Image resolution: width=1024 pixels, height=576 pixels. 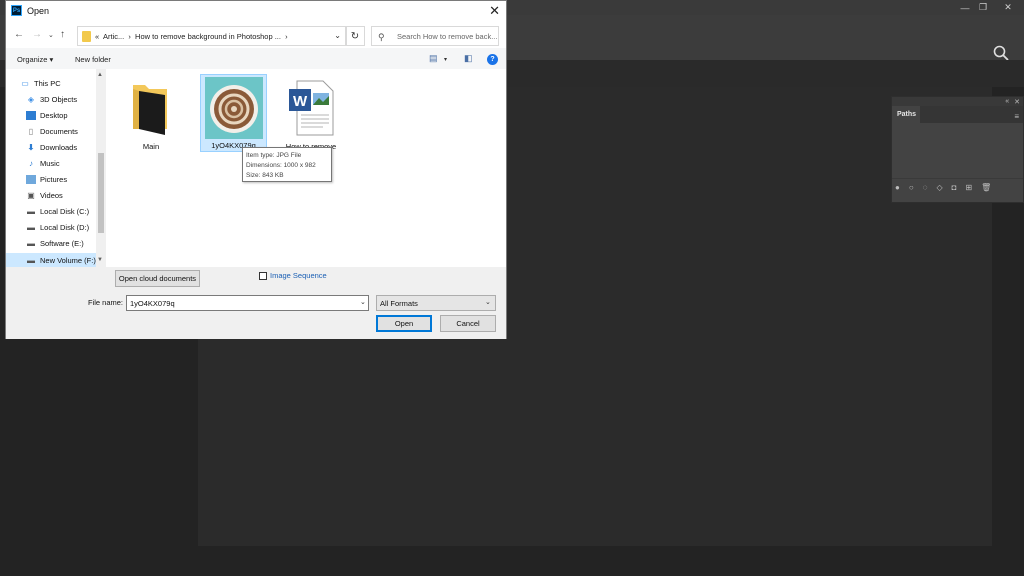 I want to click on sidebar-item-3d-objects: ◈ 3D Objects, so click(x=51, y=99).